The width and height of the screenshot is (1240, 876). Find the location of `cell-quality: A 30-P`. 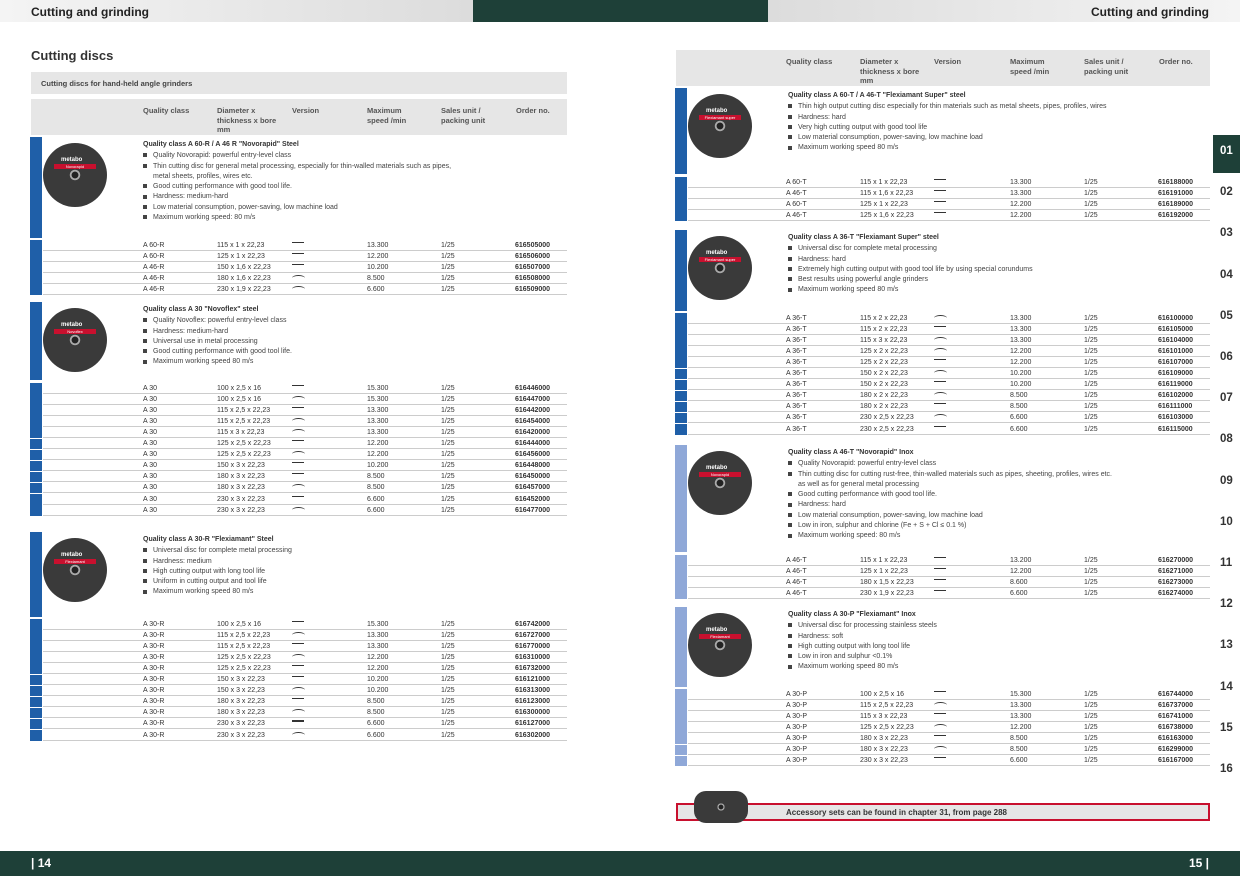

cell-quality: A 30-P is located at coordinates (797, 705).